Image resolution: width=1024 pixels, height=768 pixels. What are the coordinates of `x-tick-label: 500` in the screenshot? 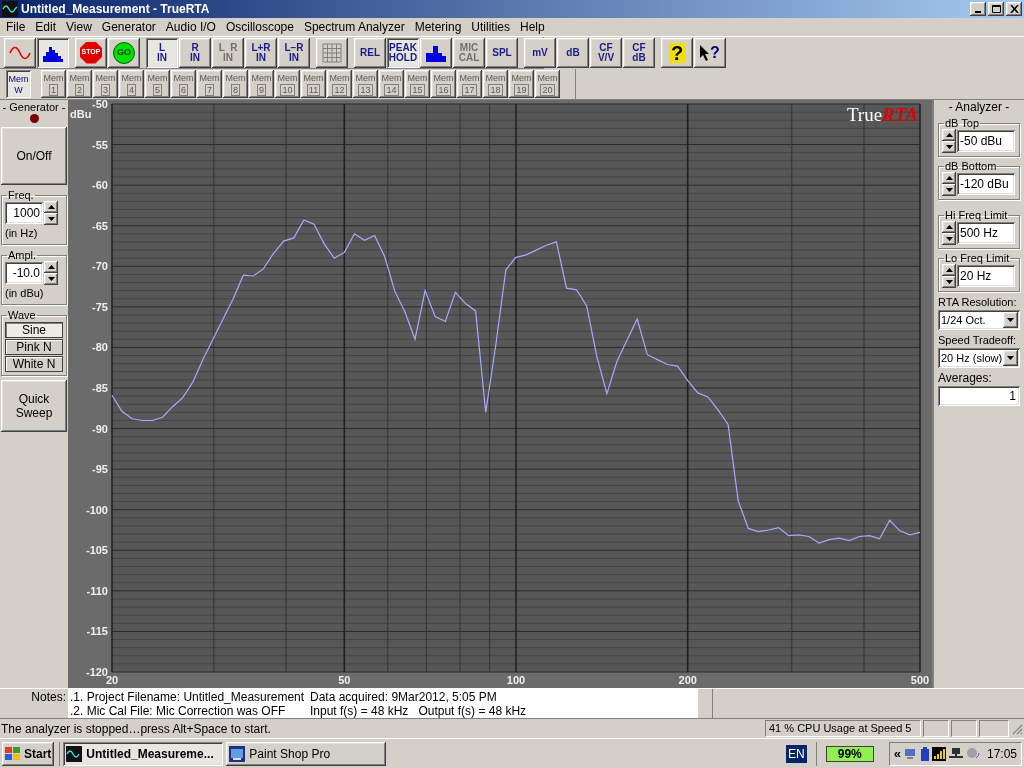 It's located at (920, 680).